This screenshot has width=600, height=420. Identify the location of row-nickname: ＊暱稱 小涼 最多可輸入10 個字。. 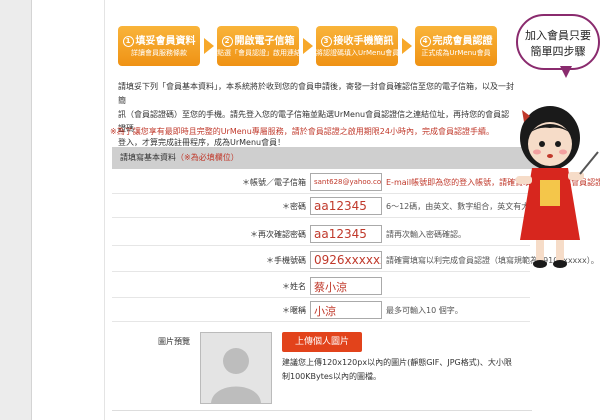
(321, 310).